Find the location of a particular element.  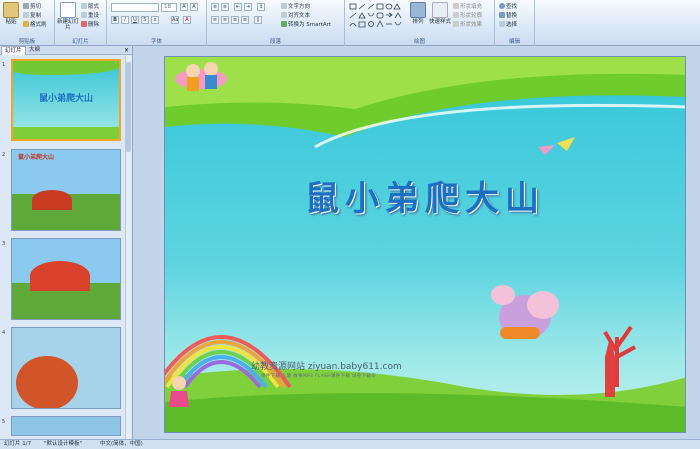

quick-styles-icon is located at coordinates (440, 10).